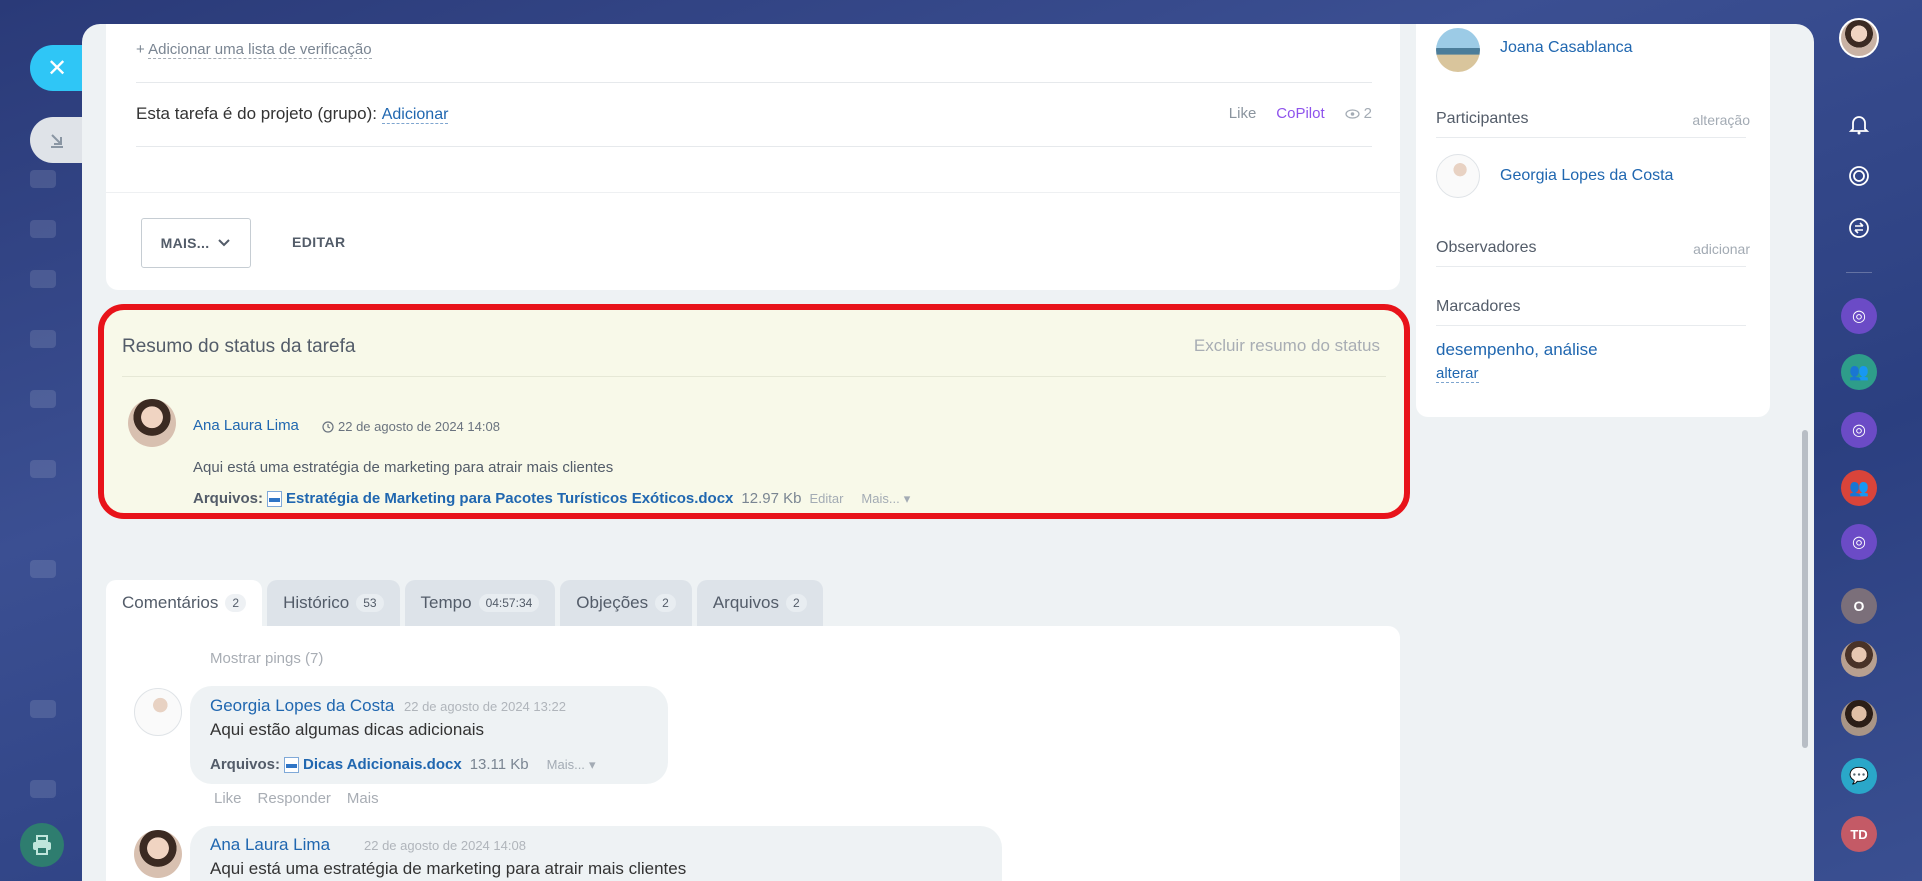 The height and width of the screenshot is (881, 1922). Describe the element at coordinates (316, 602) in the screenshot. I see `tab-label: Histórico` at that location.